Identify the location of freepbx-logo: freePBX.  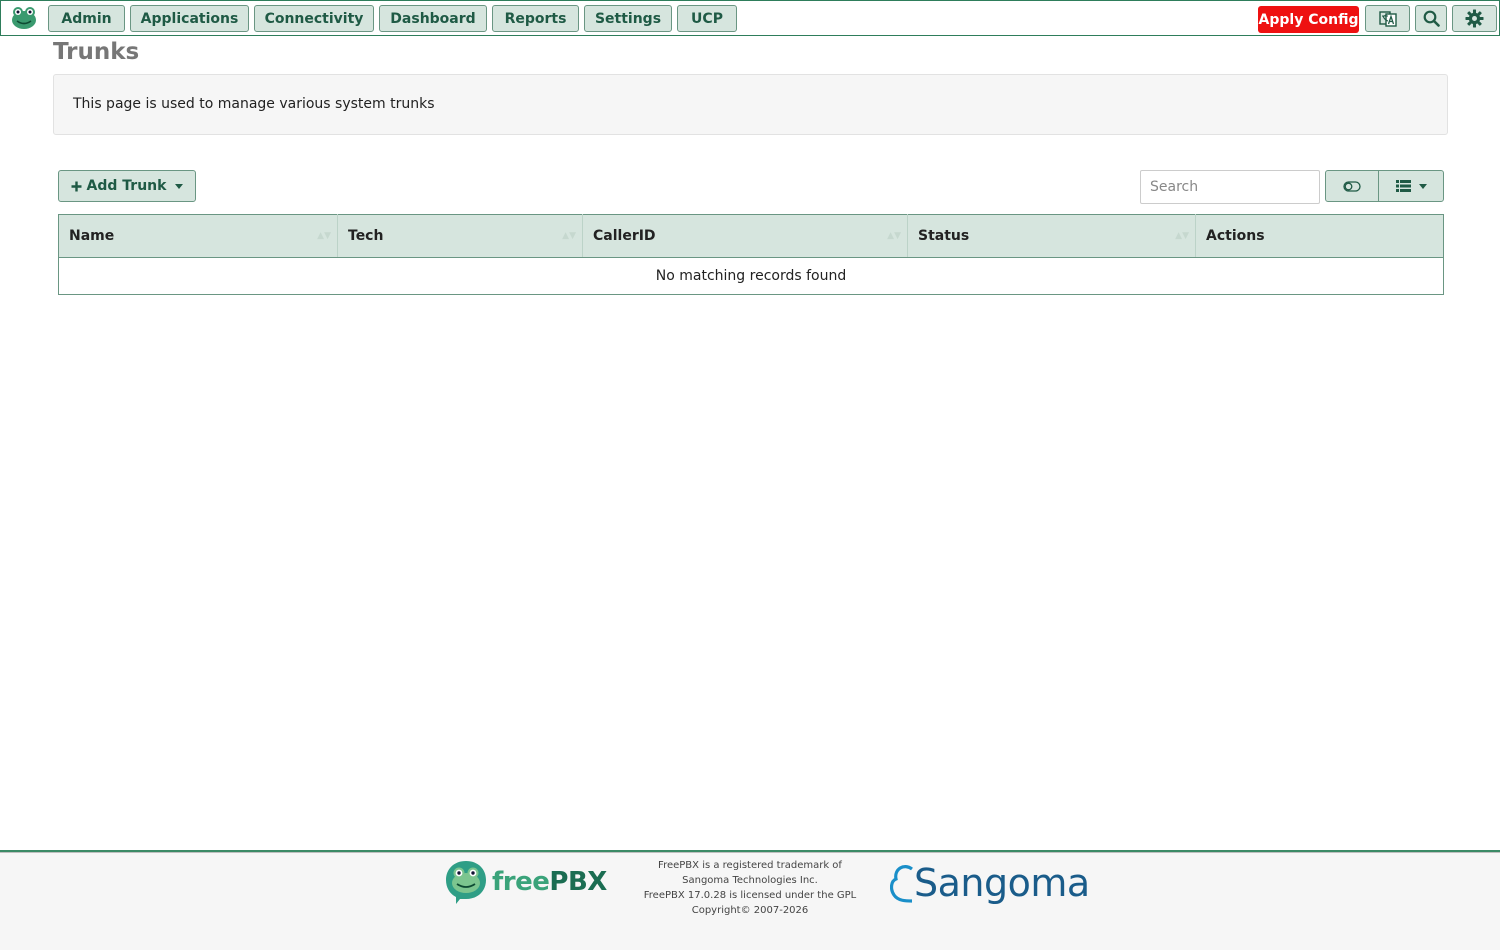
(525, 882).